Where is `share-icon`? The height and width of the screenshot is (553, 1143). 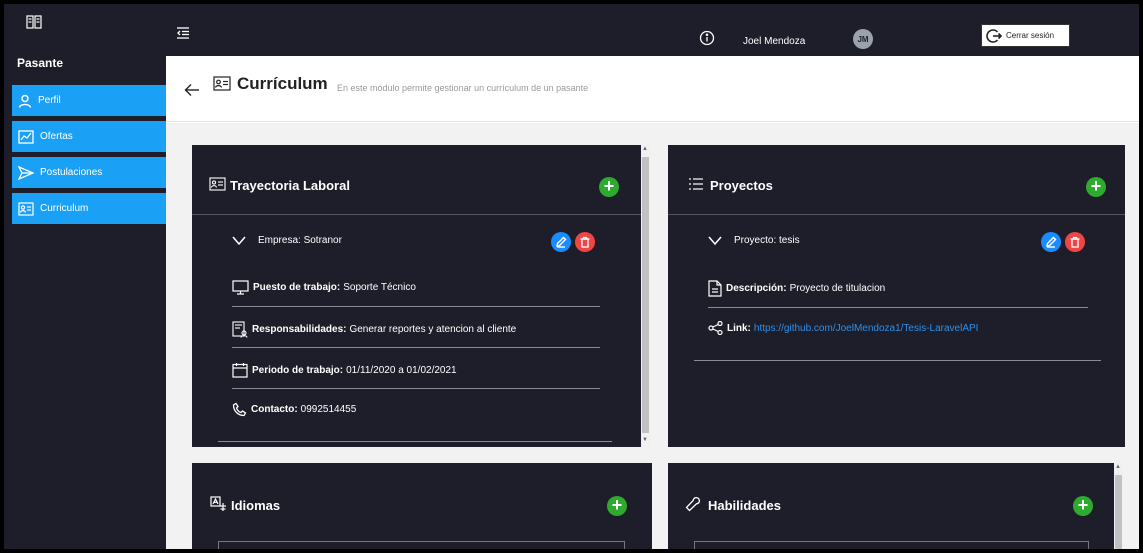
share-icon is located at coordinates (715, 328).